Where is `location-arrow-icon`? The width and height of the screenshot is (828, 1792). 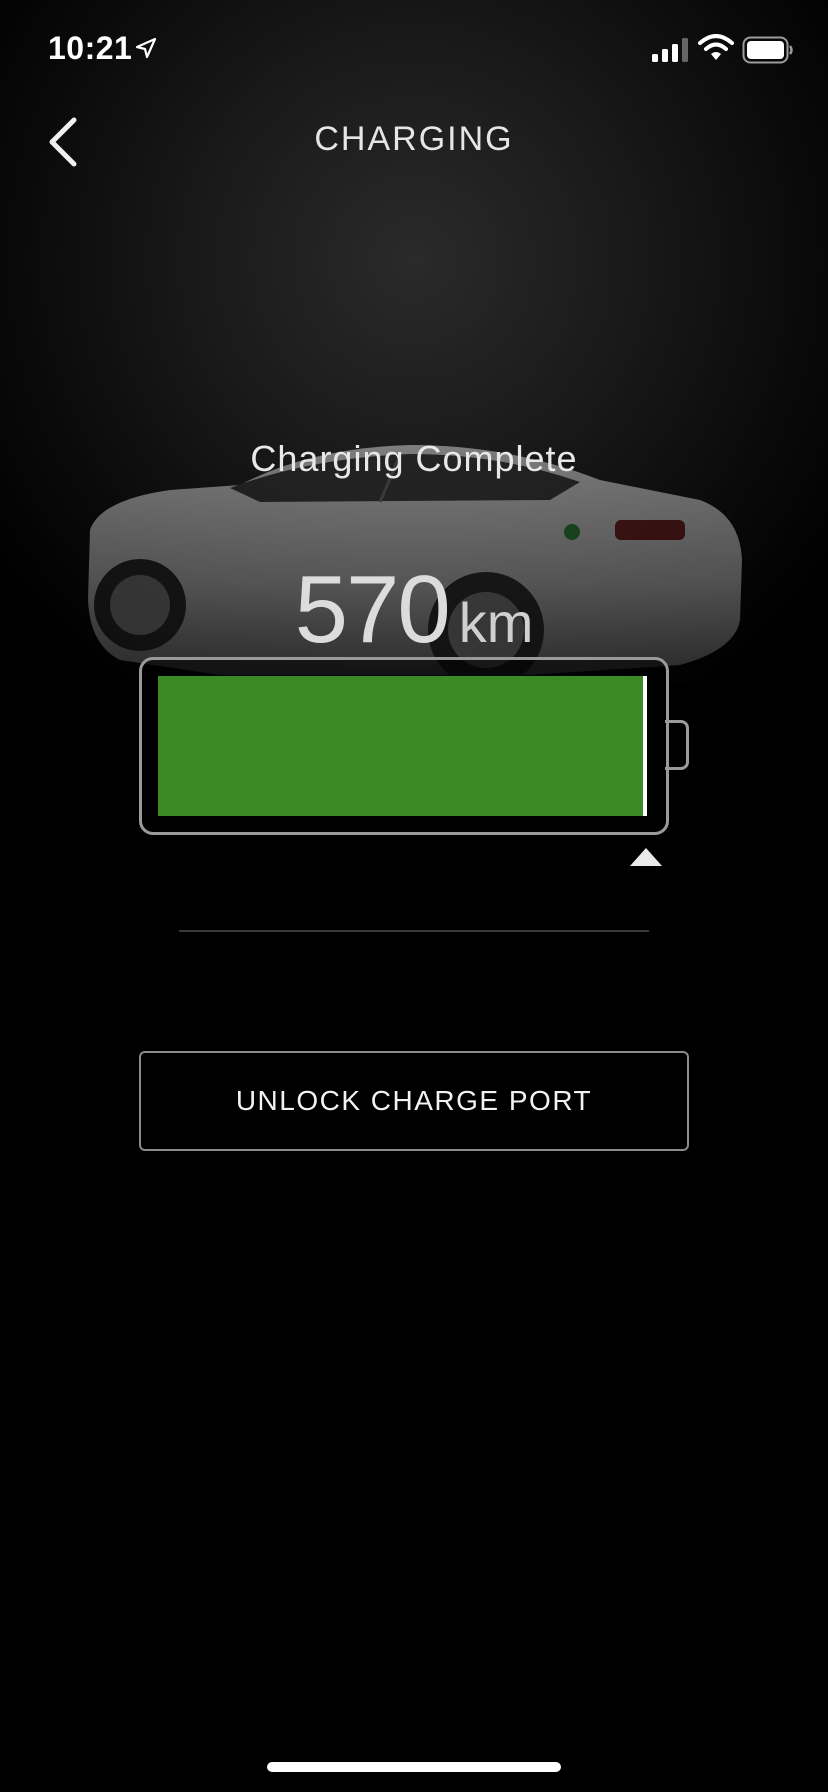
location-arrow-icon is located at coordinates (146, 48).